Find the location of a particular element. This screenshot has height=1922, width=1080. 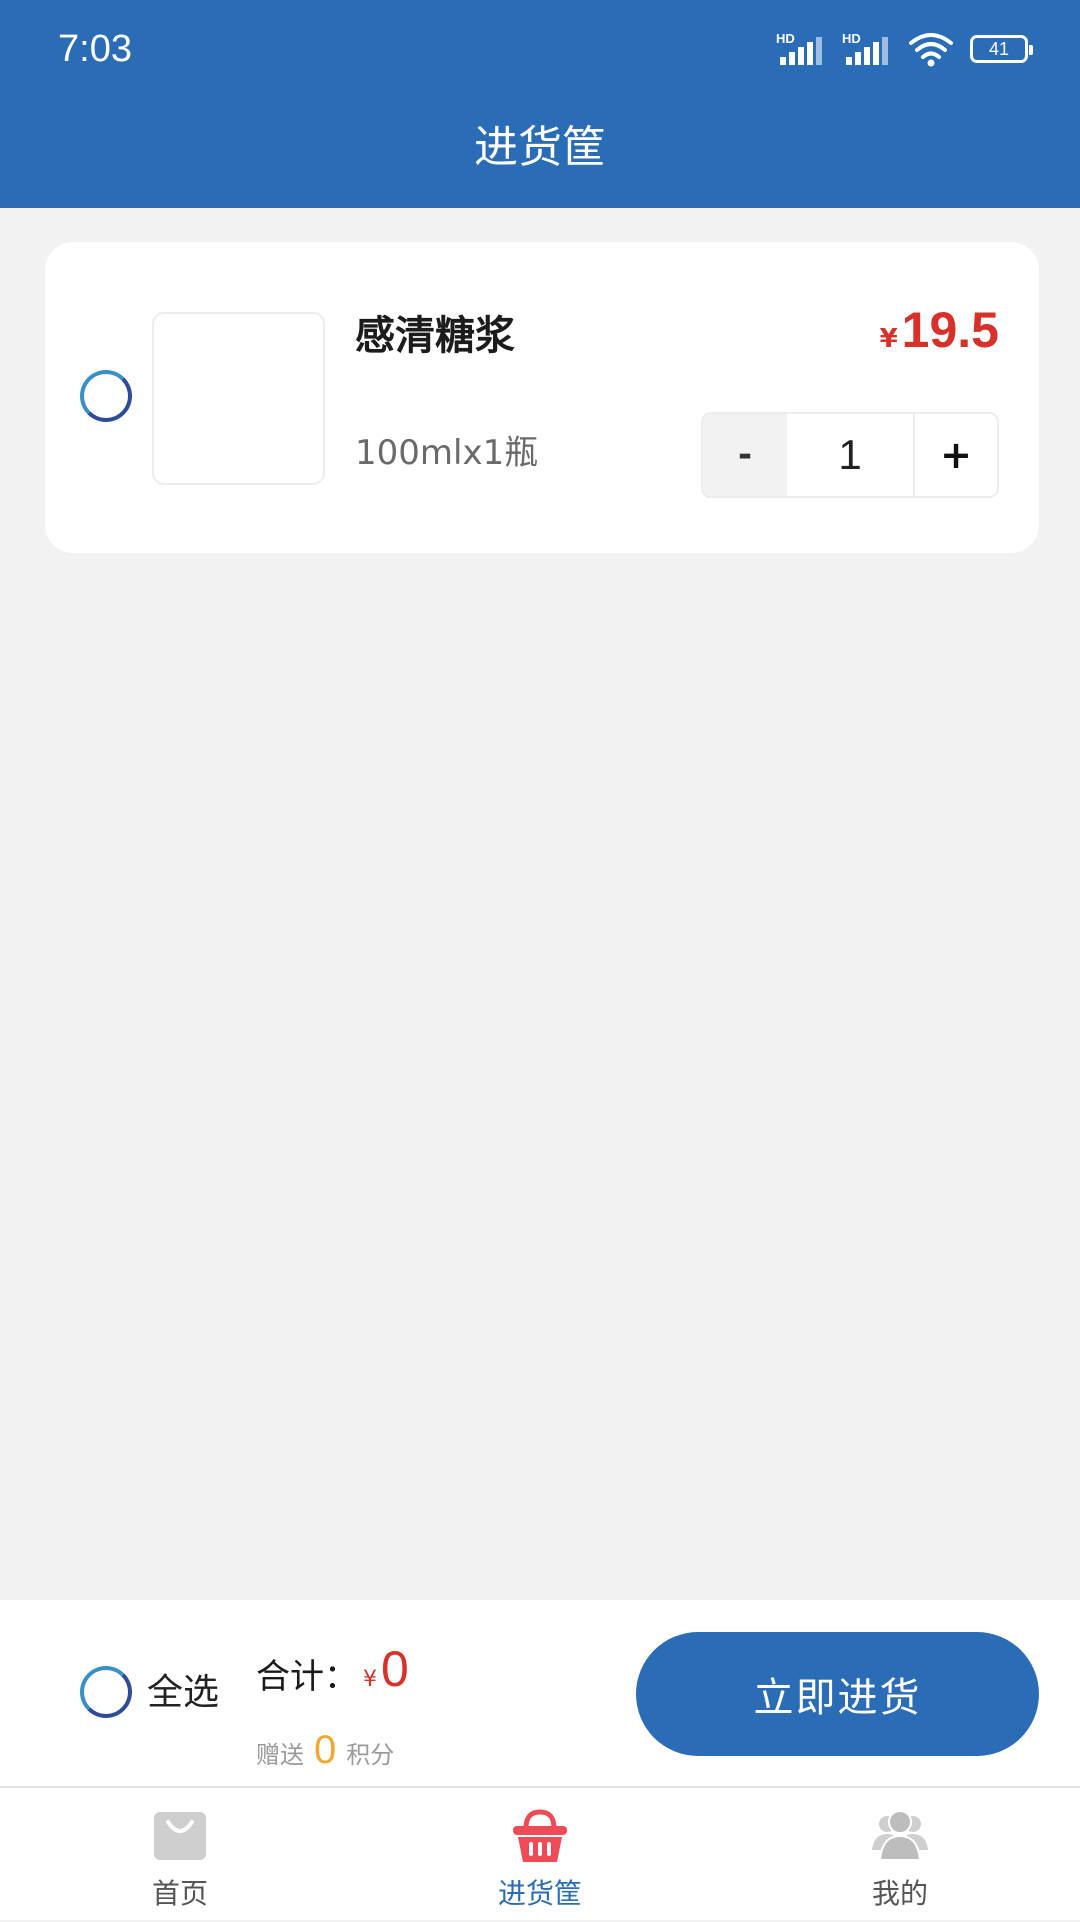

quantity-input: 1 is located at coordinates (851, 455).